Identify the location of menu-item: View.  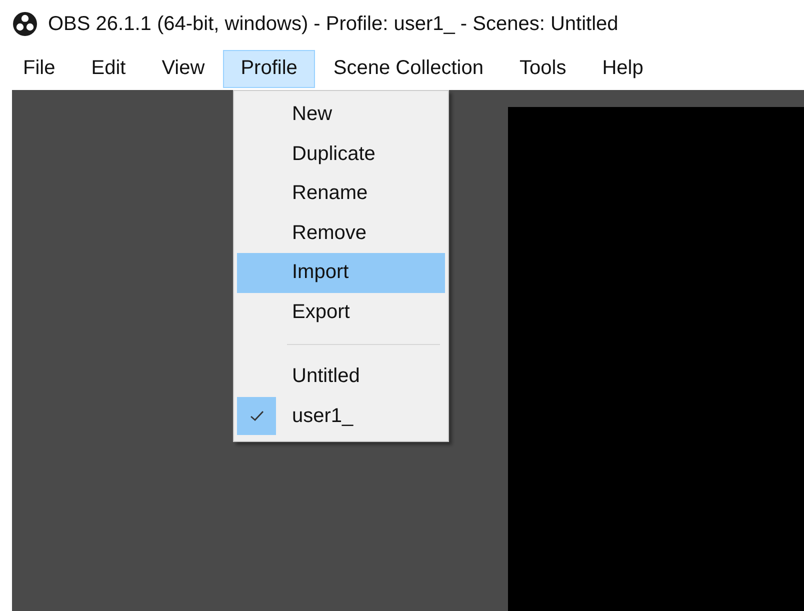
(183, 69).